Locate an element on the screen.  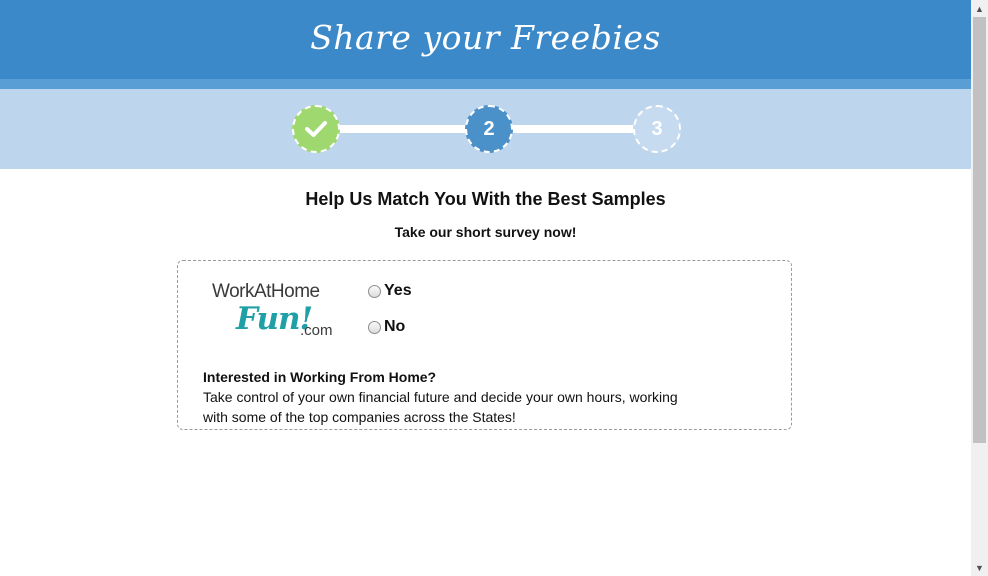
step-1-completed is located at coordinates (316, 129).